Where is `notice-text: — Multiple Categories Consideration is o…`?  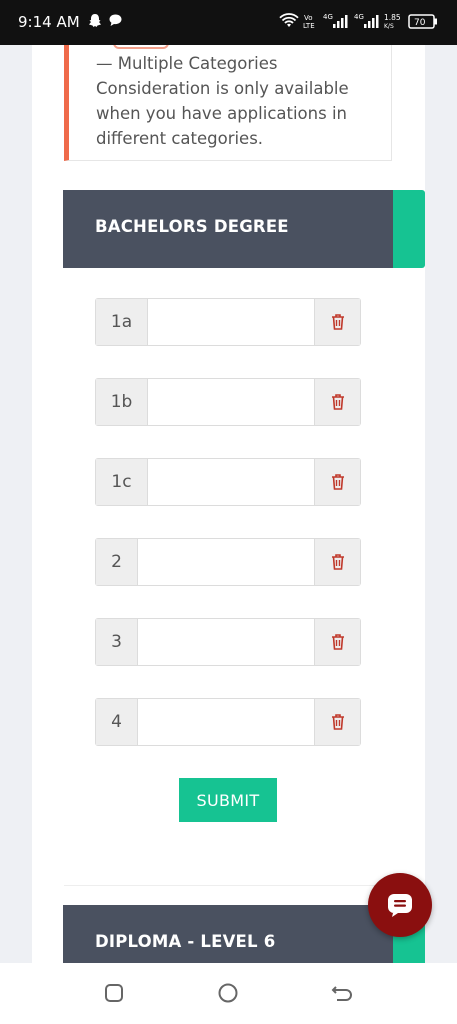
notice-text: — Multiple Categories Consideration is o… is located at coordinates (222, 101).